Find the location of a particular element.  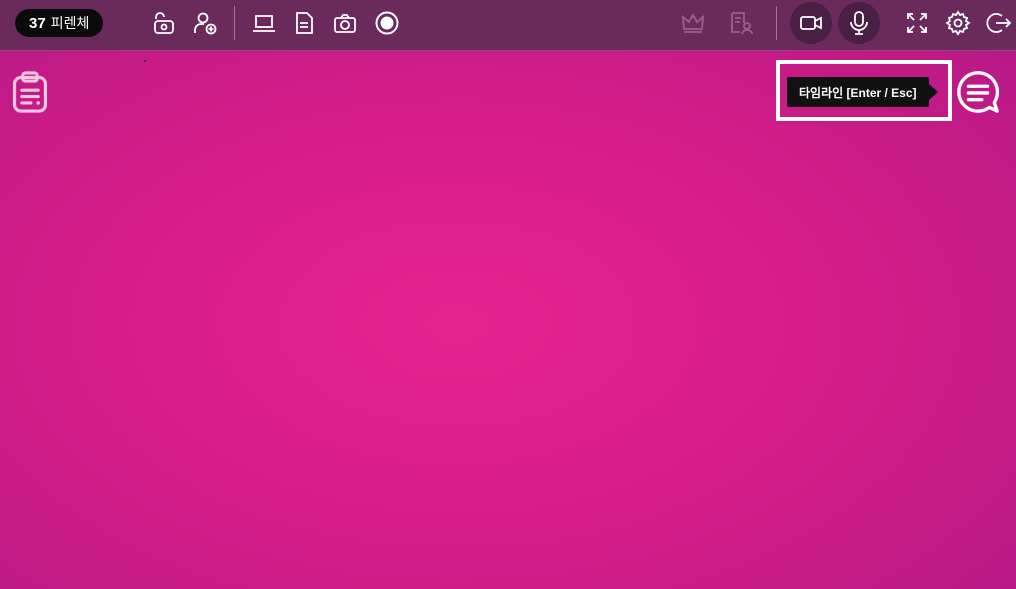

profile-doc-icon is located at coordinates (741, 23).